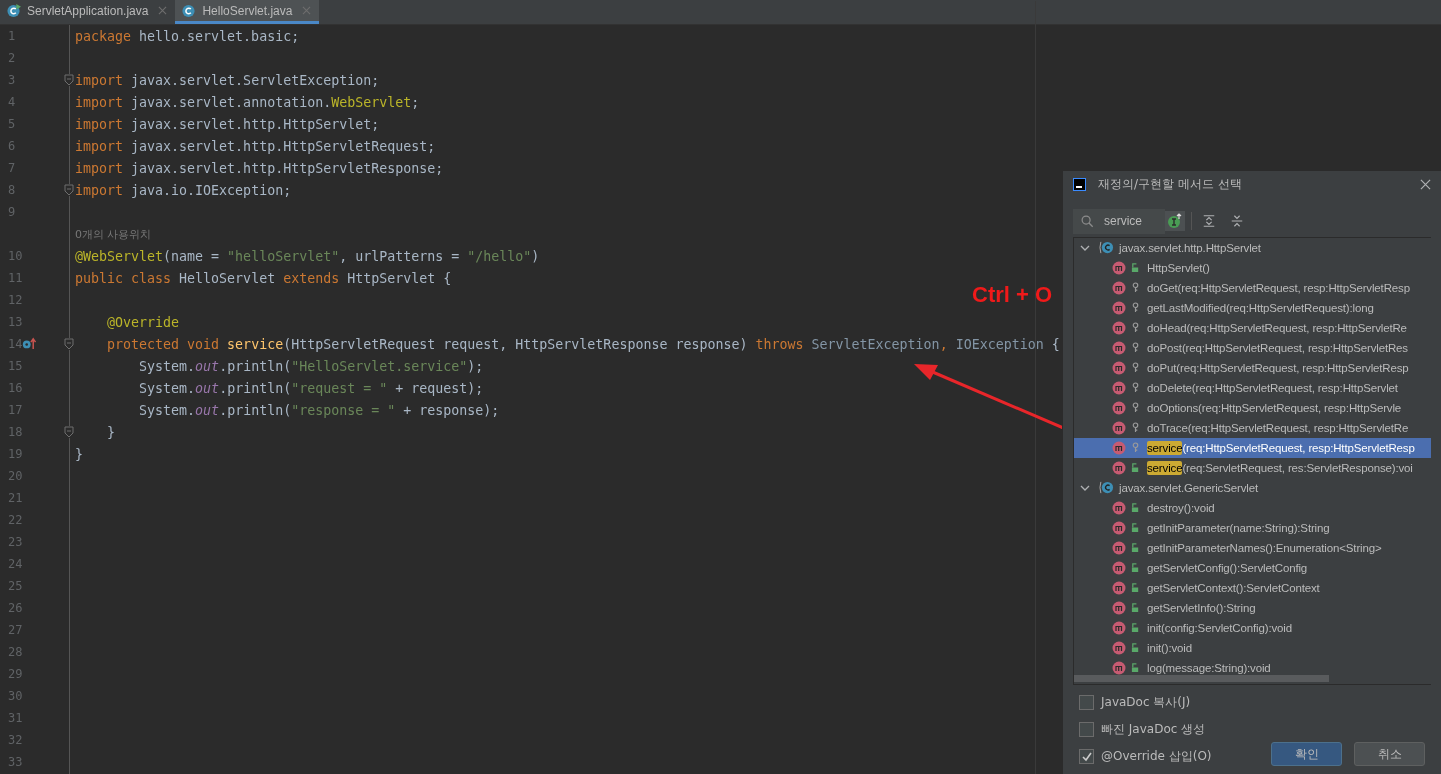 This screenshot has height=774, width=1441. I want to click on line-number: 13, so click(15, 322).